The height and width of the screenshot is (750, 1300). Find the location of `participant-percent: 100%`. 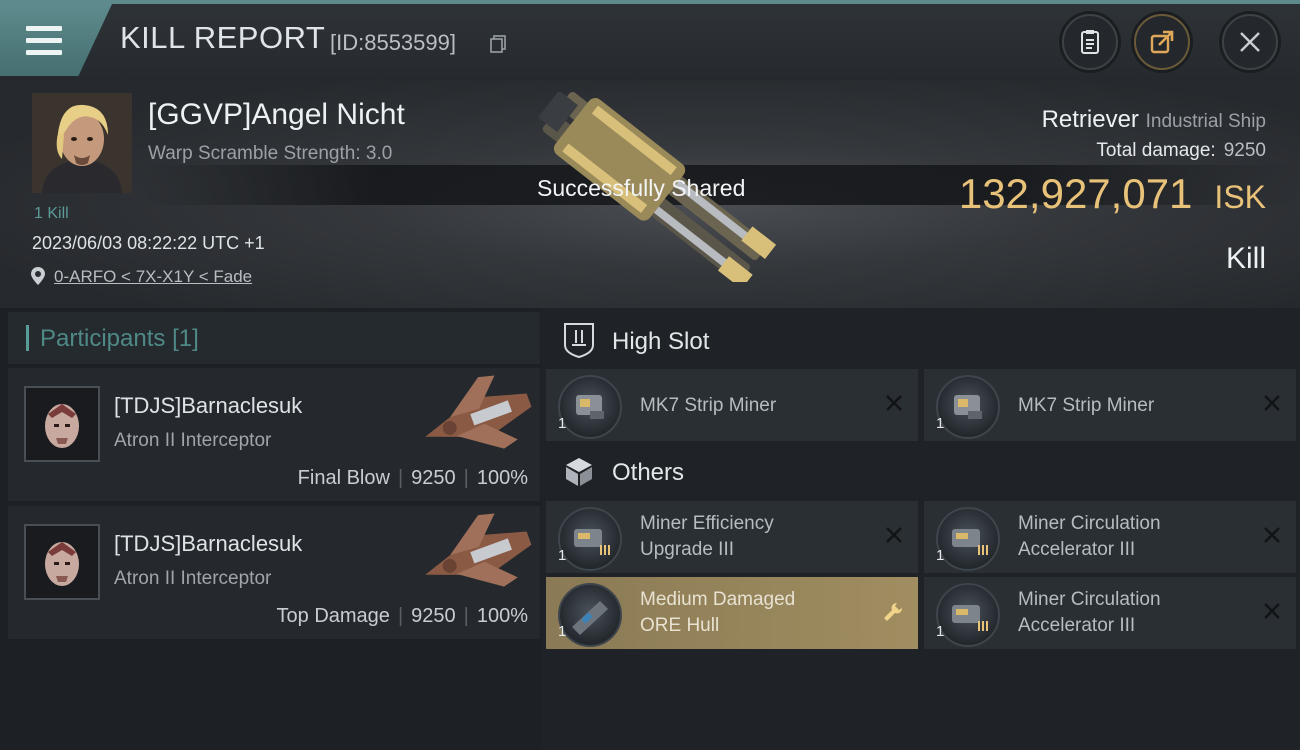

participant-percent: 100% is located at coordinates (502, 616).